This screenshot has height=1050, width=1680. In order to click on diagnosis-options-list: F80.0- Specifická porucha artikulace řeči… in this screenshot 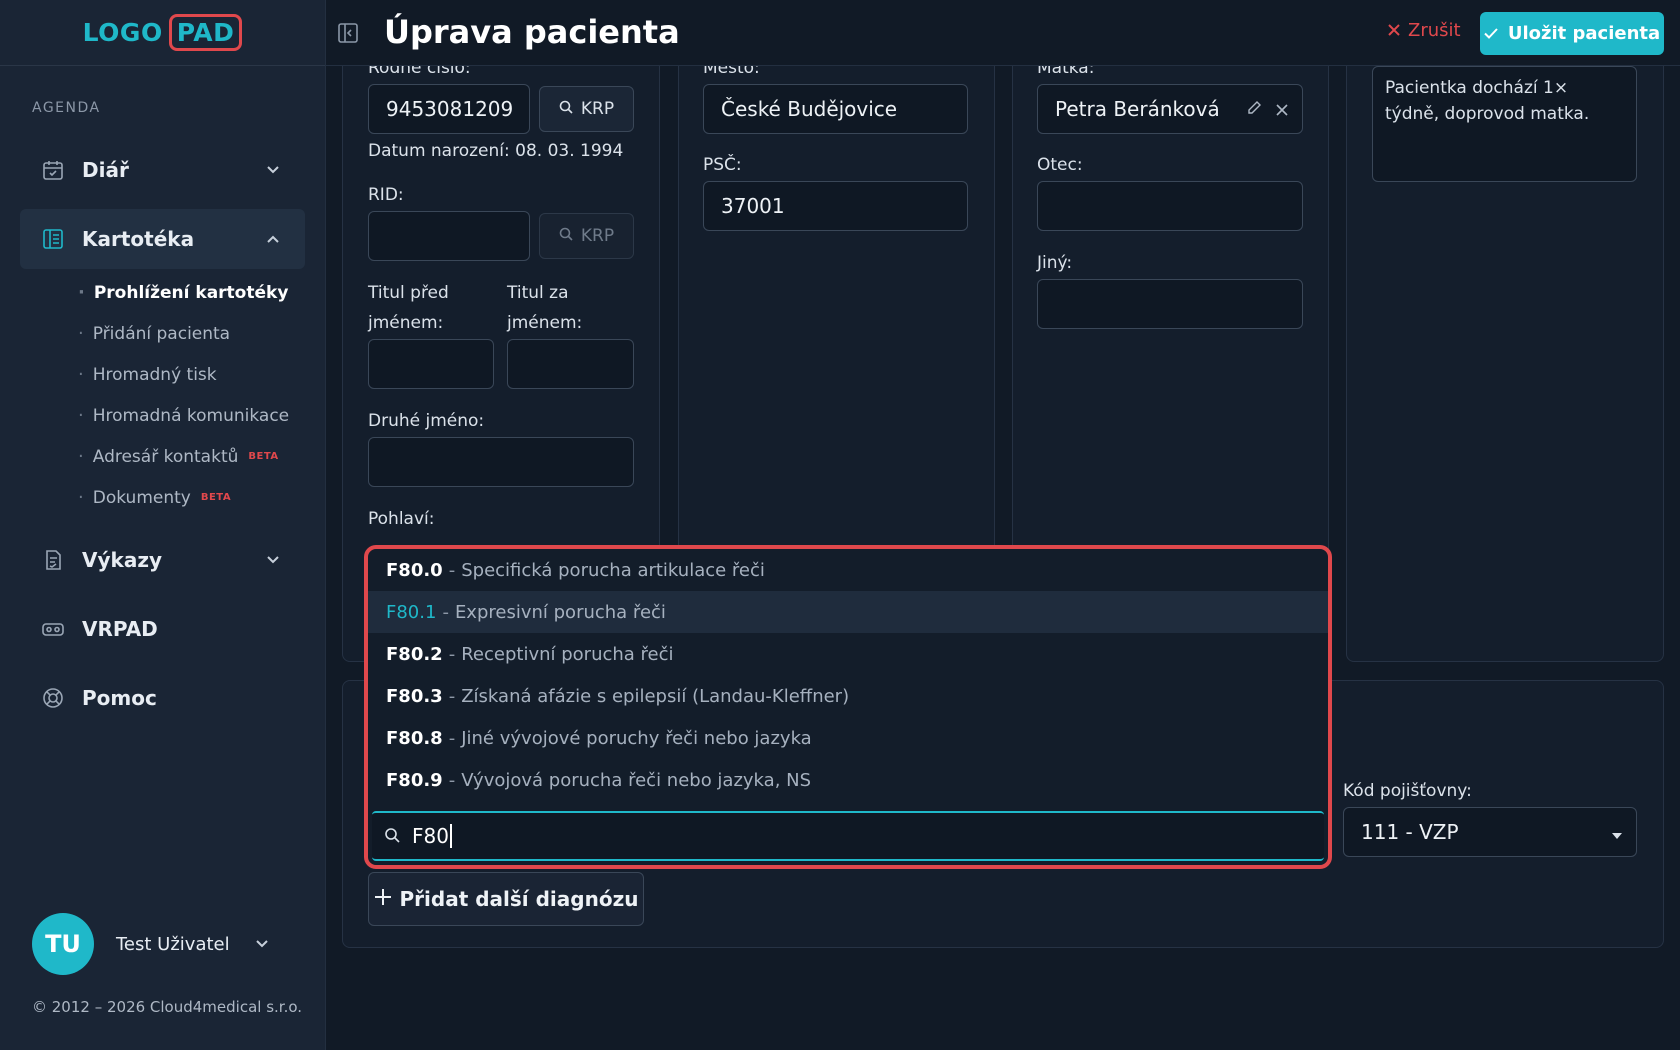, I will do `click(848, 675)`.